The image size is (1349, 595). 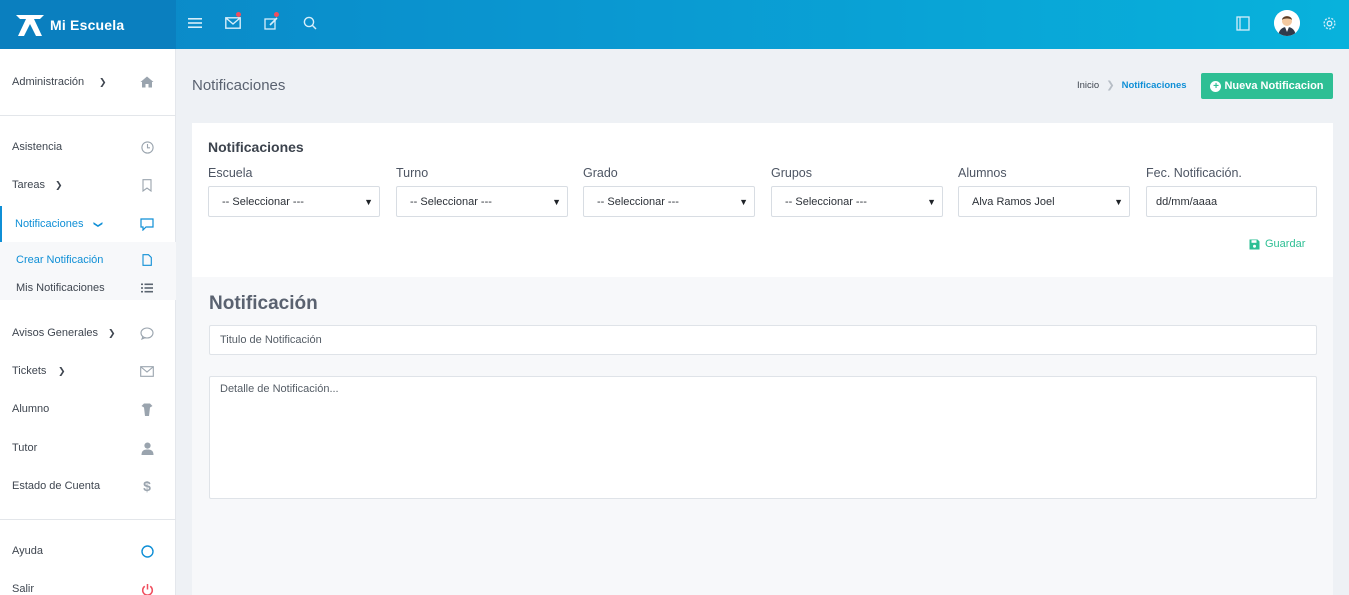 I want to click on sidebar-item-tickets: Tickets ❯, so click(x=88, y=371).